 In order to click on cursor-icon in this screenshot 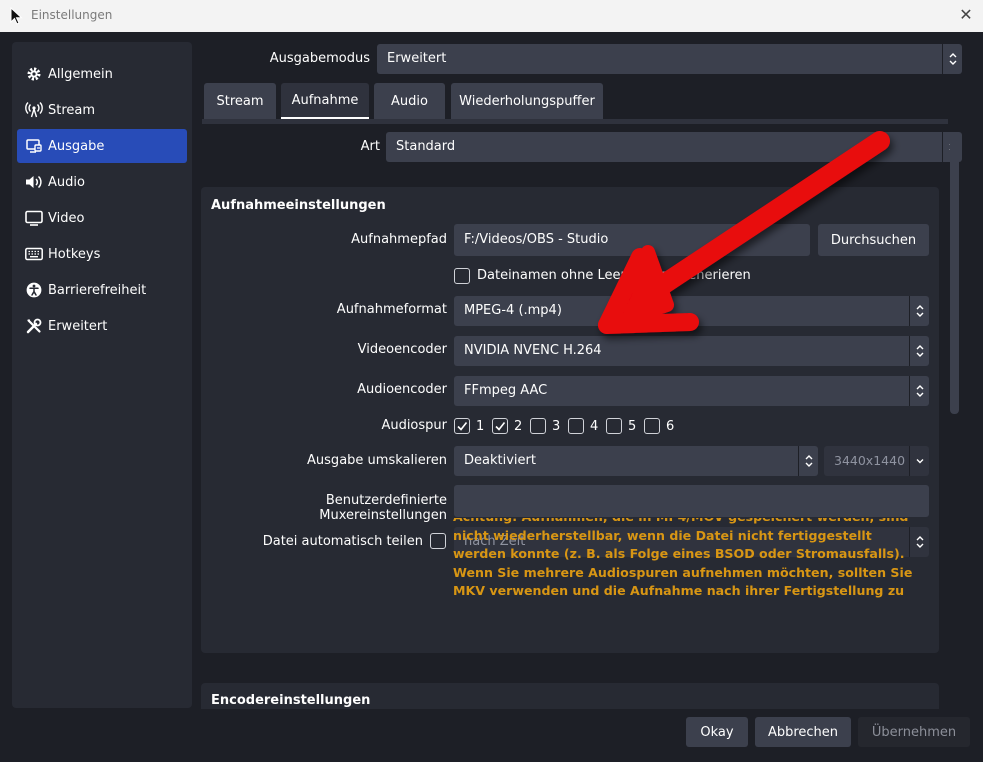, I will do `click(16, 16)`.